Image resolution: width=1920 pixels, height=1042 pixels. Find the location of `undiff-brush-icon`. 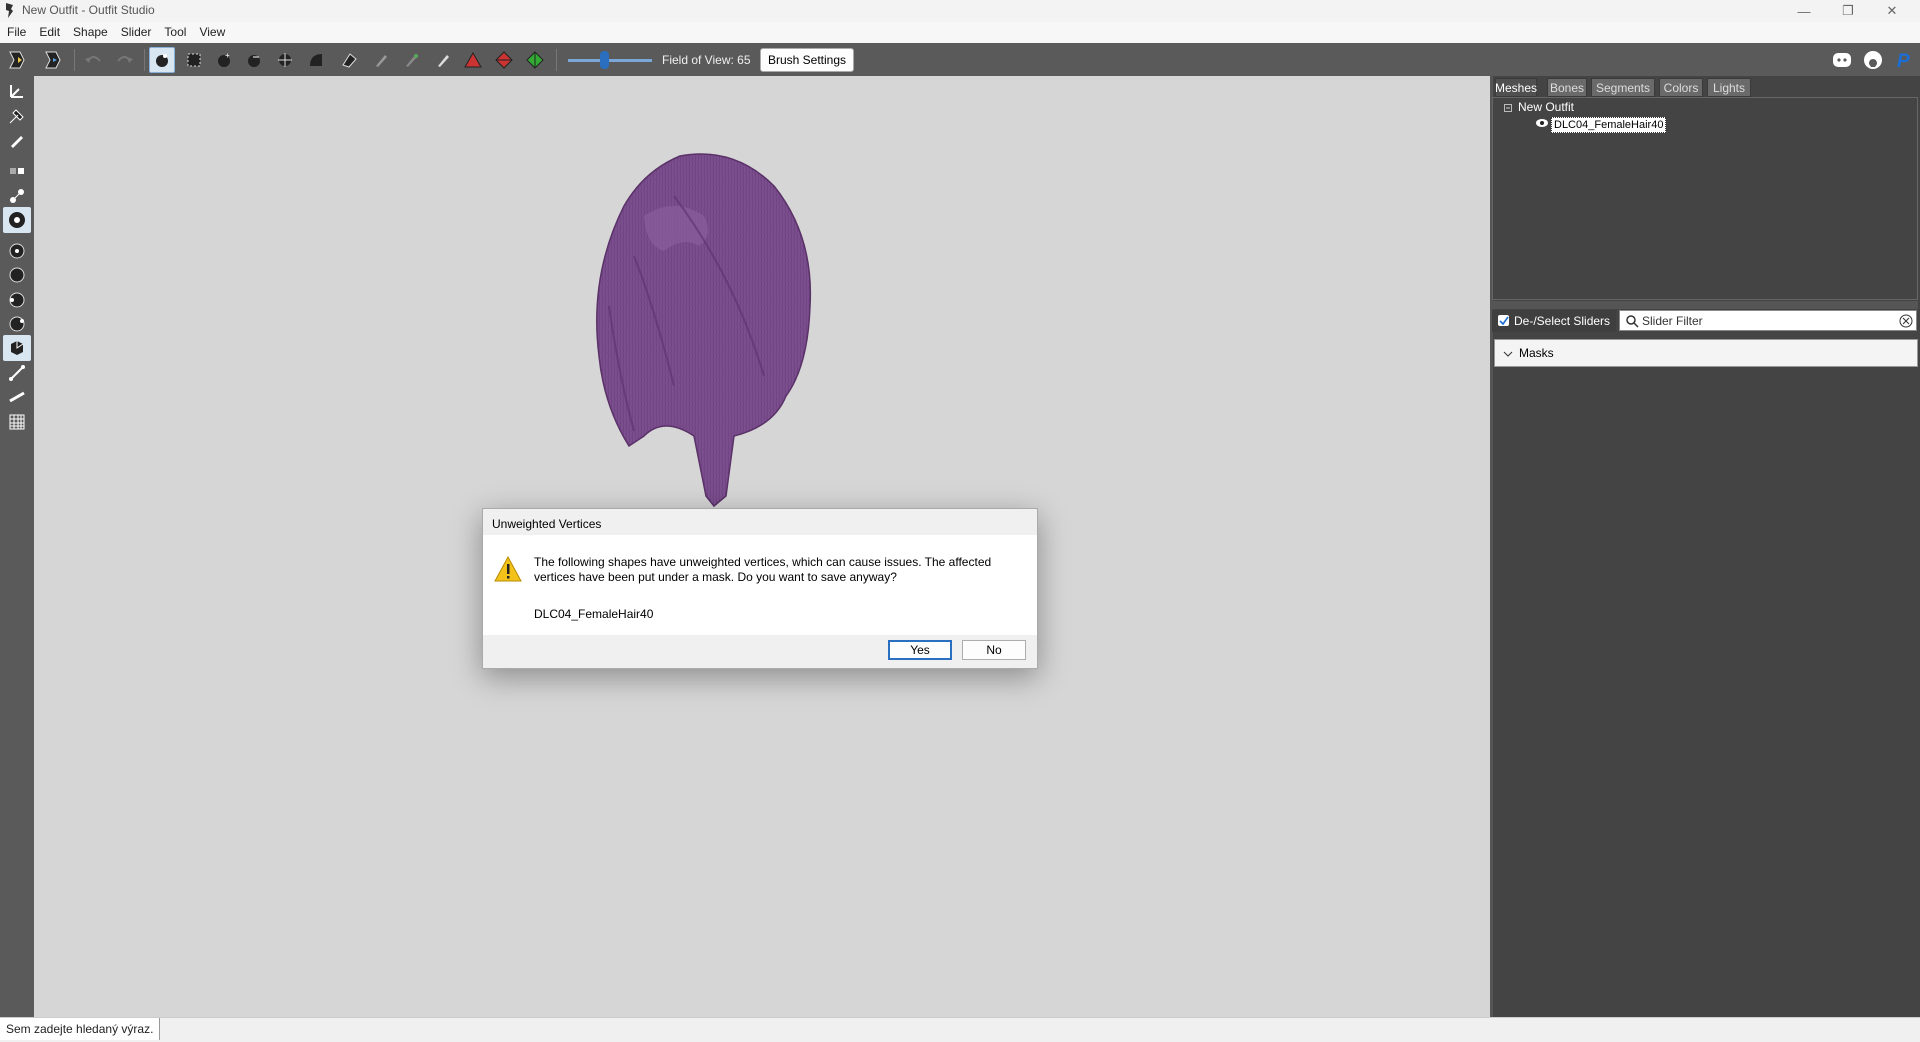

undiff-brush-icon is located at coordinates (349, 60).